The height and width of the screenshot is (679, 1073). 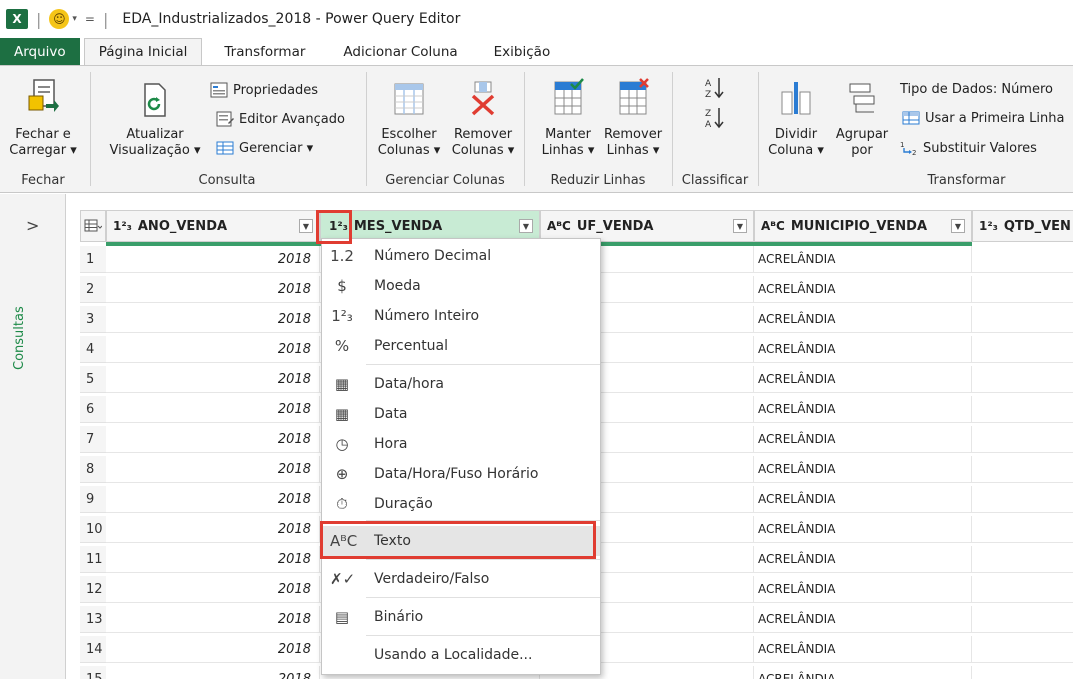 What do you see at coordinates (461, 316) in the screenshot?
I see `menu-item-n-mero-inteiro: 1²₃ Número Inteiro` at bounding box center [461, 316].